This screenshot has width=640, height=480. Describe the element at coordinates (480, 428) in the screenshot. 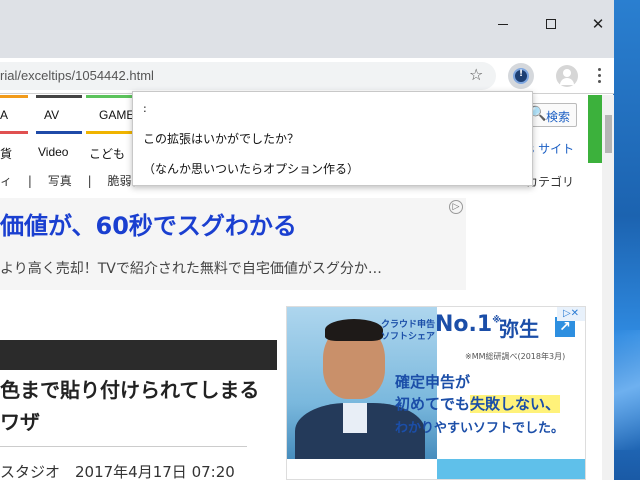

I see `banner-copy3: わかりやすいソフトでした。` at that location.